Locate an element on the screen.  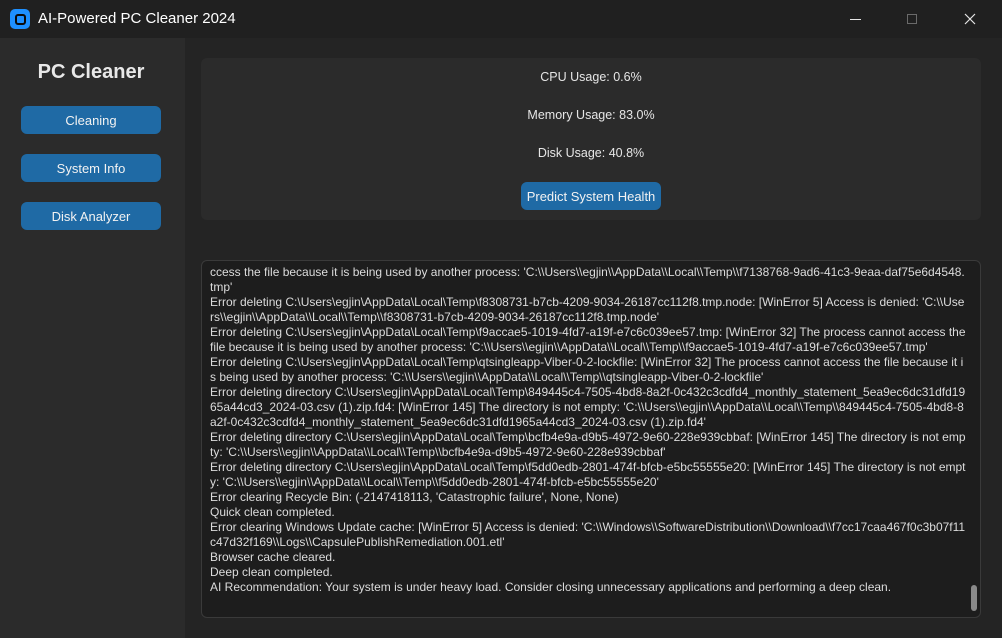
sidebar-title: PC Cleaner is located at coordinates (91, 72).